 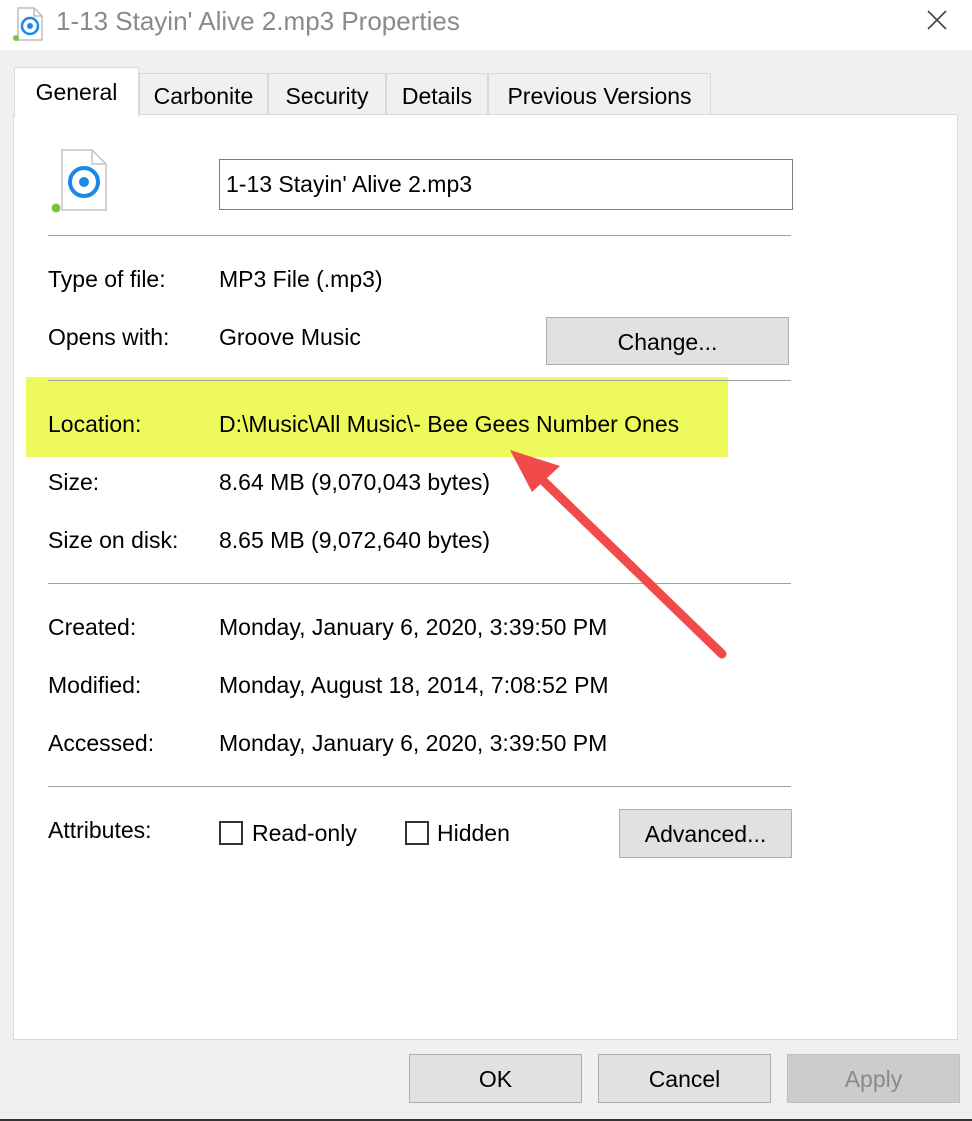 What do you see at coordinates (301, 279) in the screenshot?
I see `type-of-file-value: MP3 File (.mp3)` at bounding box center [301, 279].